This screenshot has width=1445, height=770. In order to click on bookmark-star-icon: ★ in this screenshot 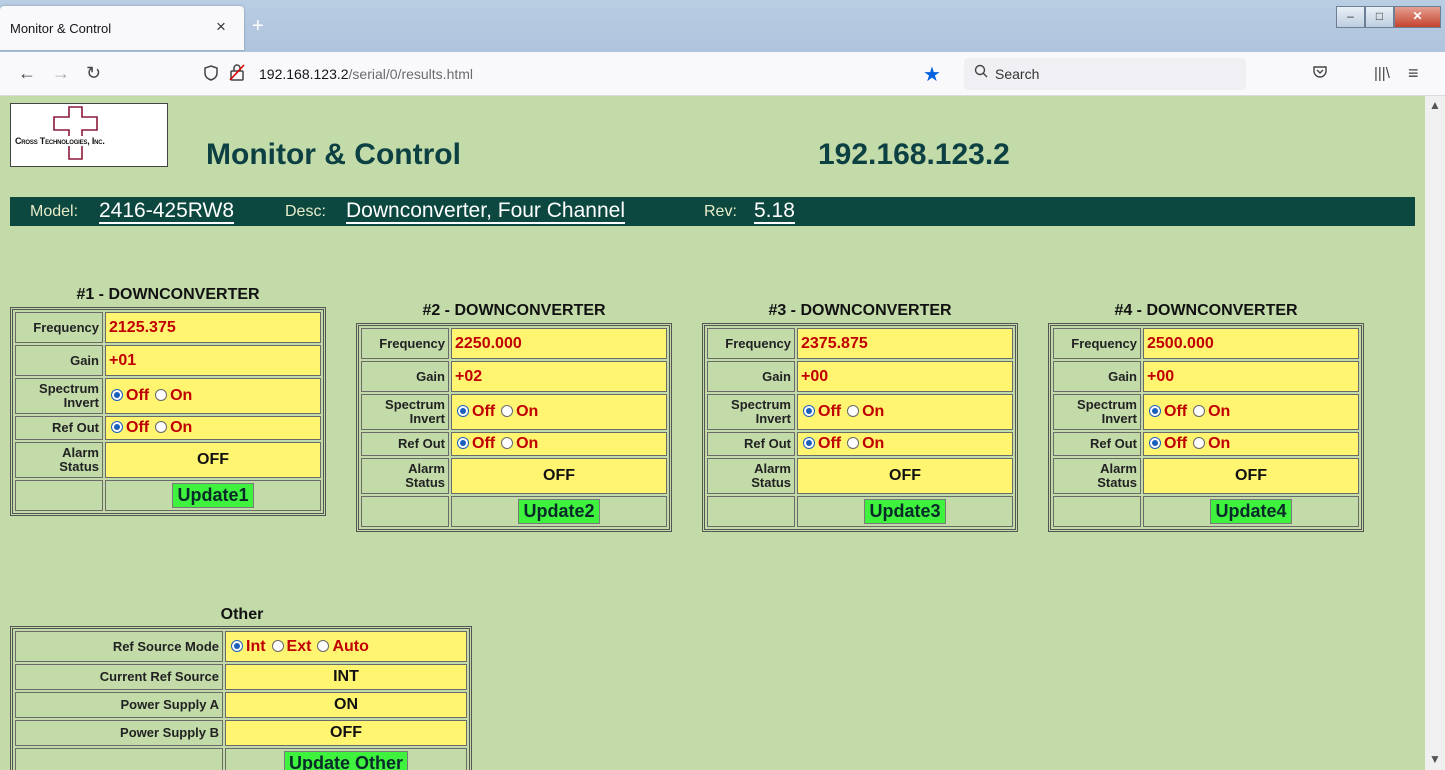, I will do `click(932, 74)`.